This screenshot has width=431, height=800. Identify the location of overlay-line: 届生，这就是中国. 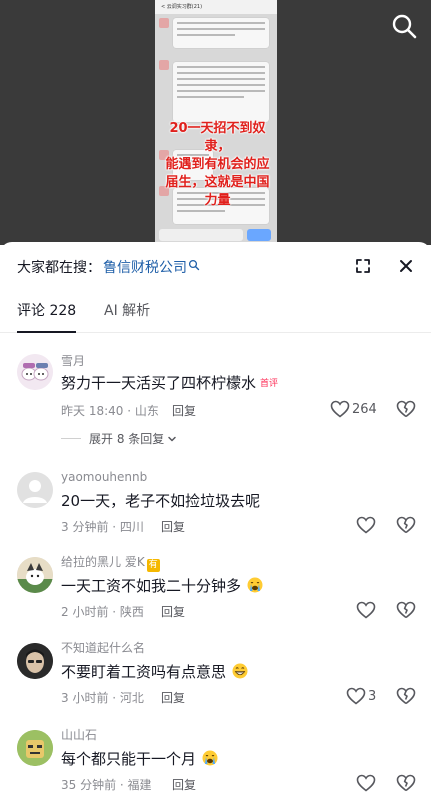
(217, 182).